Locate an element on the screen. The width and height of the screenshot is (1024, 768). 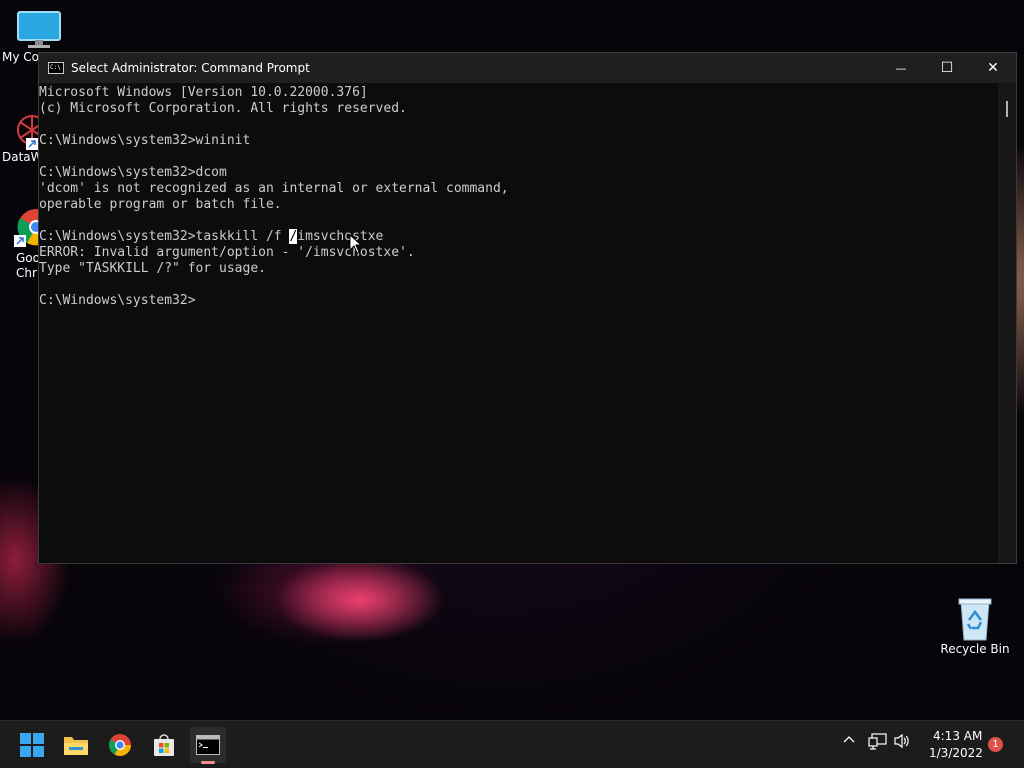
volume-button is located at coordinates (902, 742).